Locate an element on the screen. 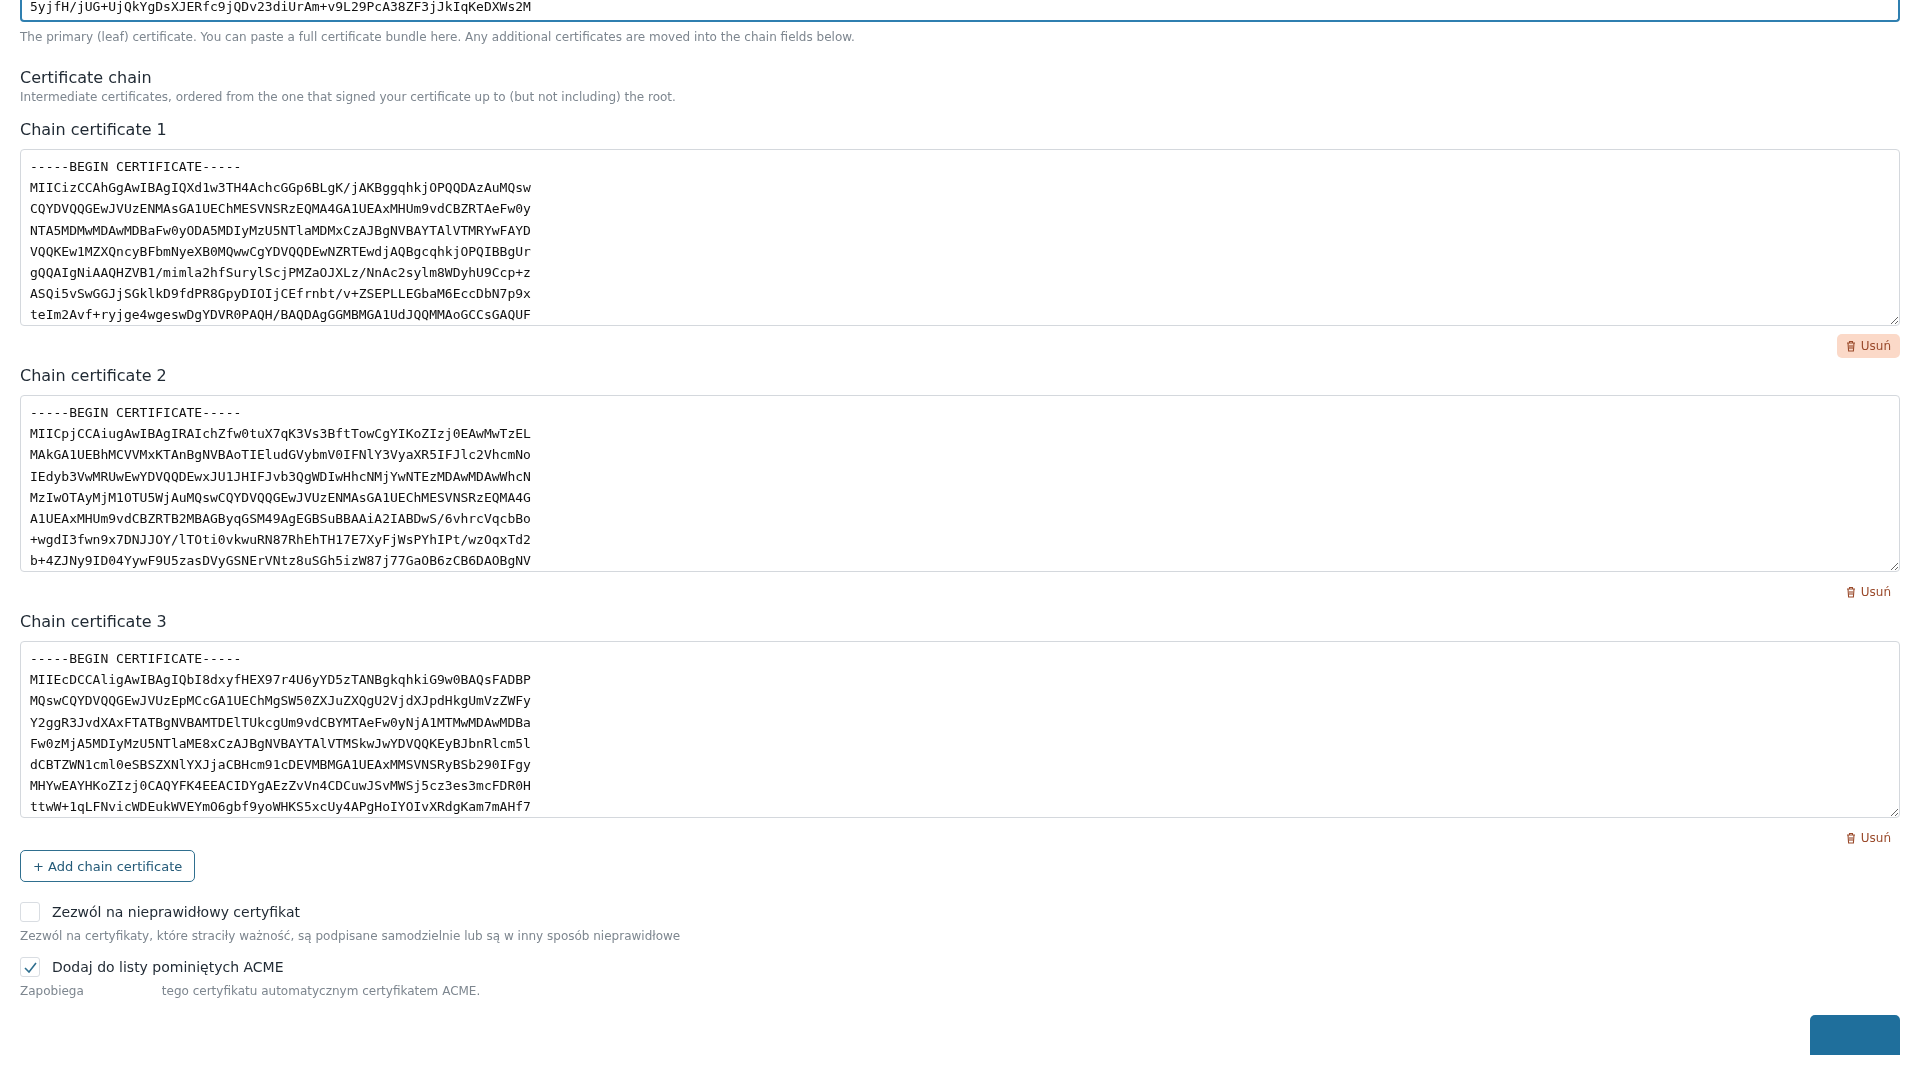 The image size is (1920, 1080). section-description: Intermediate certificates, ordered from the one that signed your certificate up to (but not including) the root. is located at coordinates (348, 97).